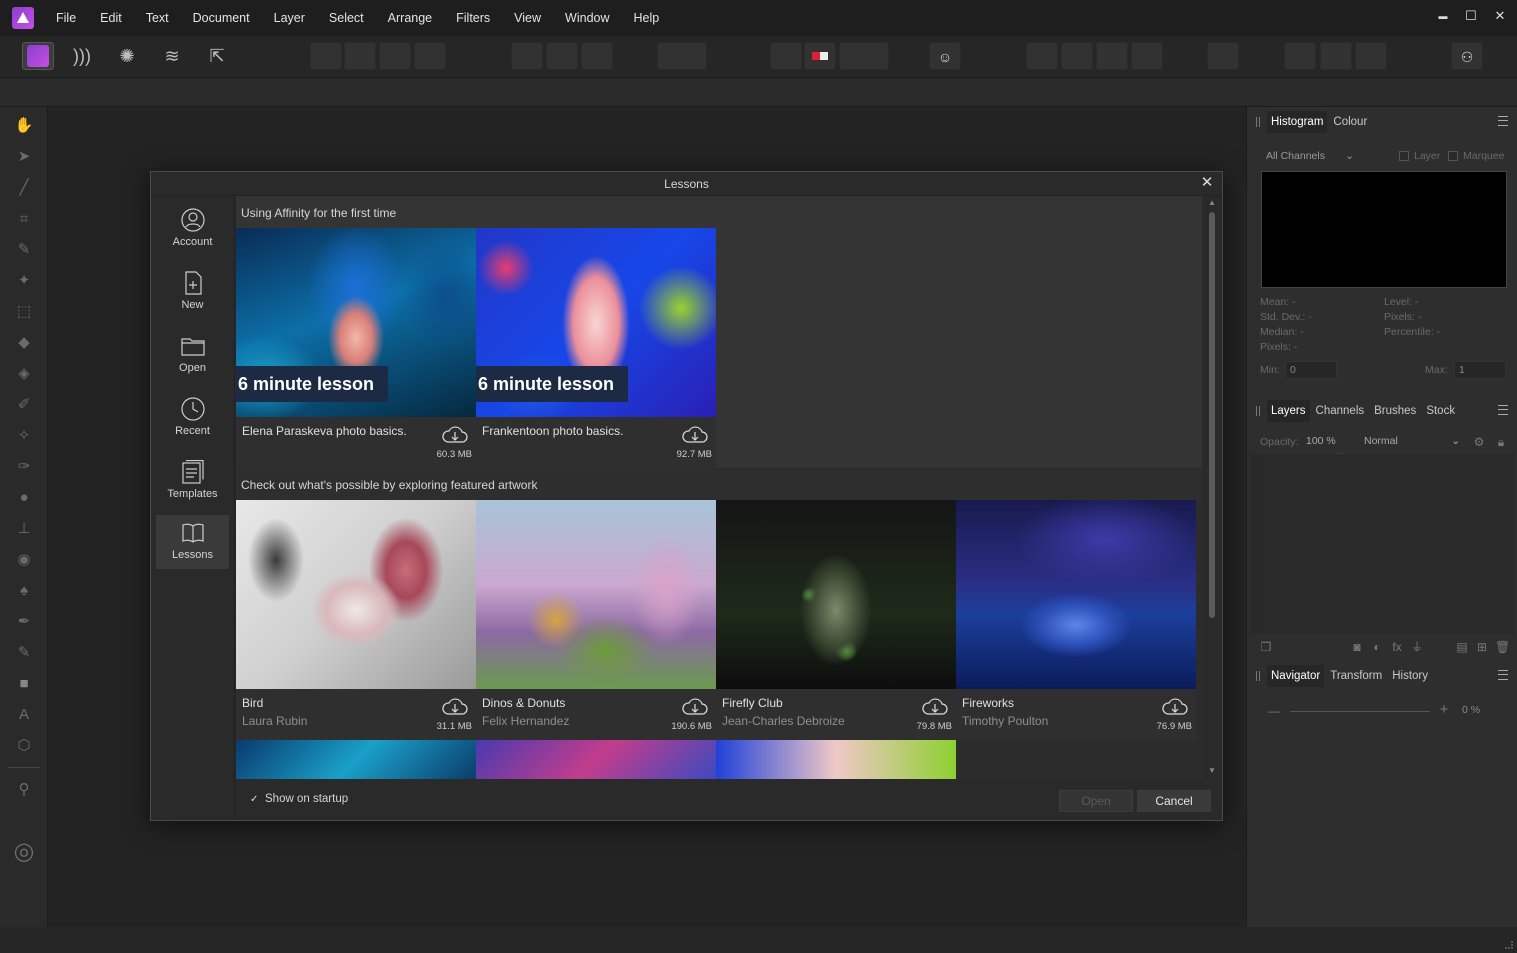  Describe the element at coordinates (1479, 442) in the screenshot. I see `gear-icon: ⚙` at that location.